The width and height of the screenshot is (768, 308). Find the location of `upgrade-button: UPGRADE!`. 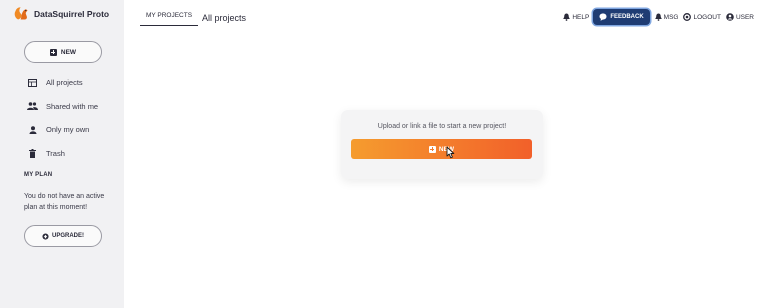

upgrade-button: UPGRADE! is located at coordinates (63, 236).